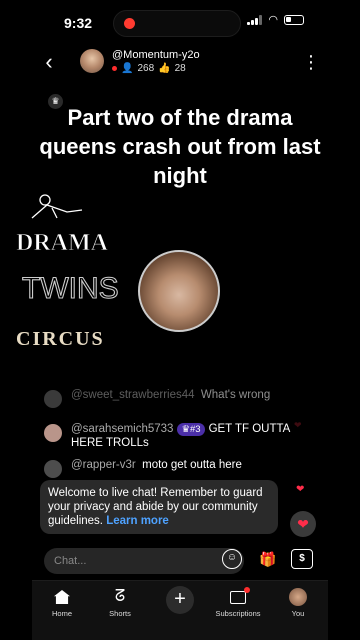 The width and height of the screenshot is (360, 640). I want to click on chat-text: What's wrong, so click(235, 395).